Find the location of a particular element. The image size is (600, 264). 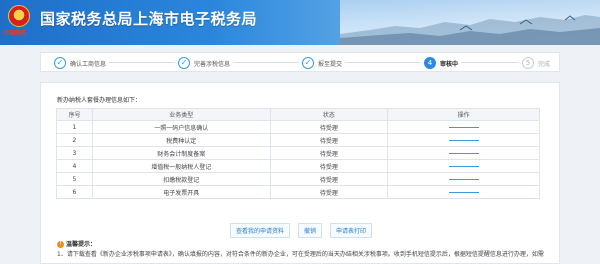

table-header-row: 序号 业务类型 状态 操作 is located at coordinates (298, 114).